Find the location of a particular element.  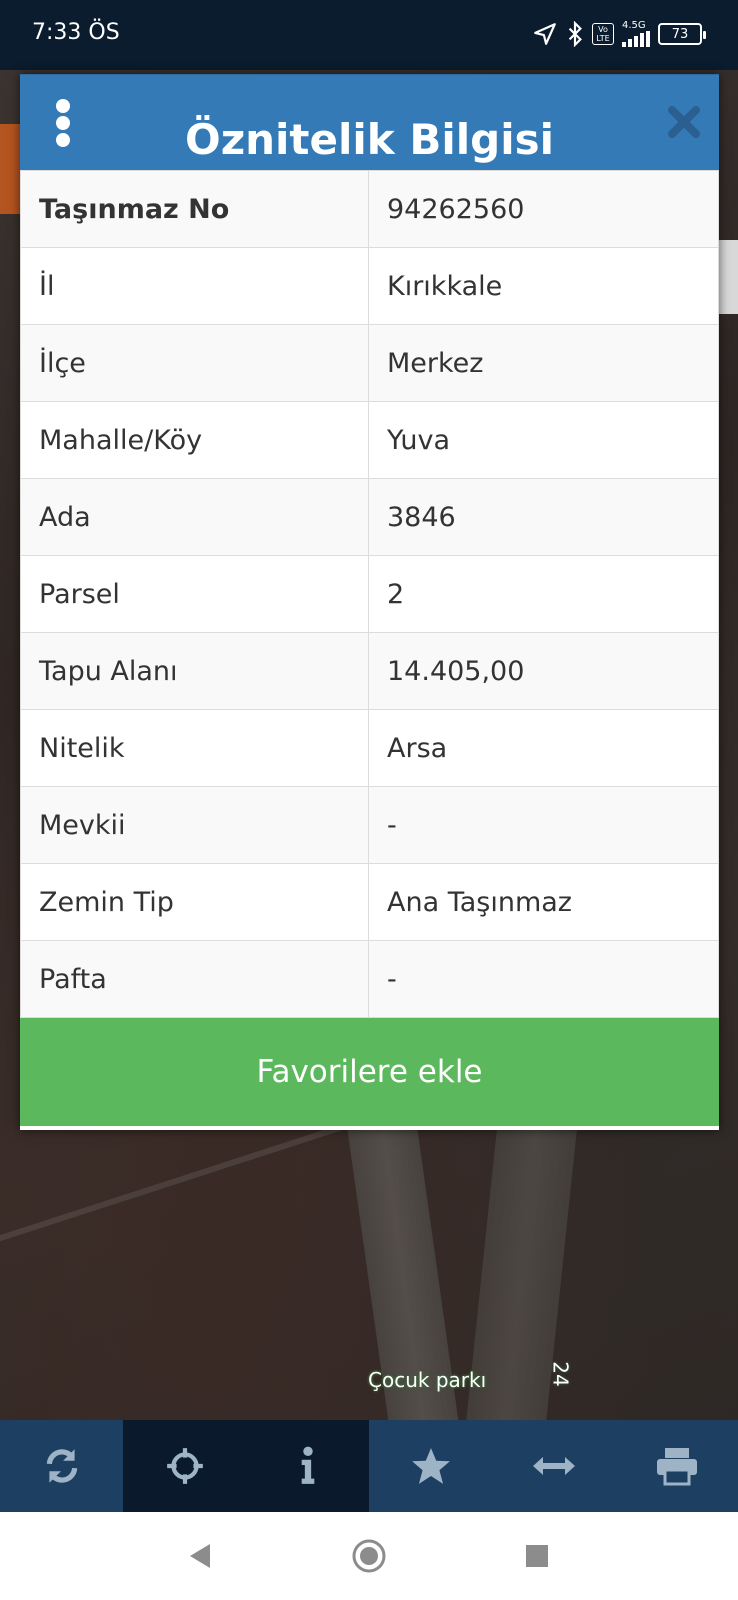

battery-icon: 73 is located at coordinates (682, 34).